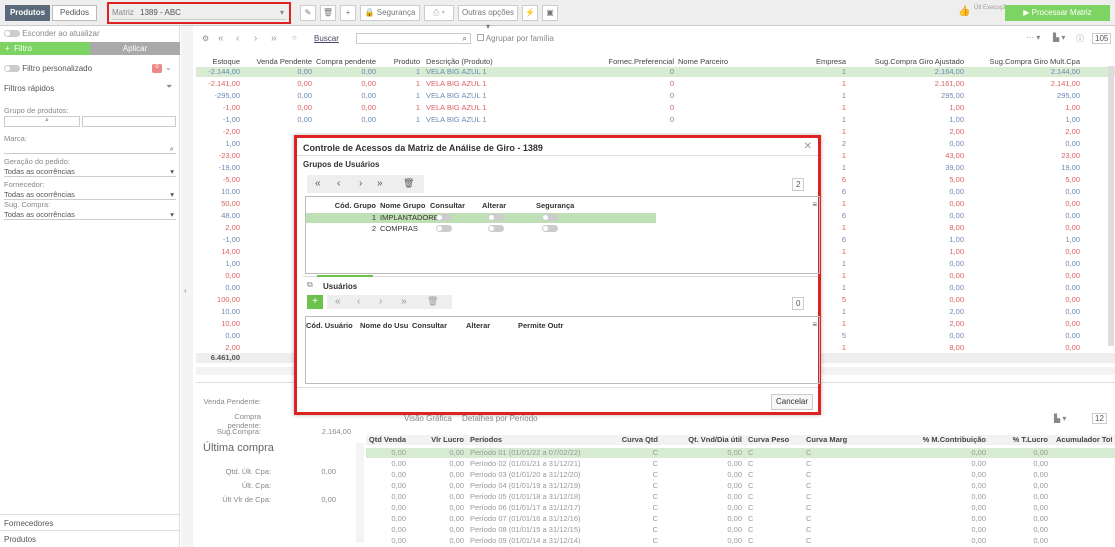  Describe the element at coordinates (530, 13) in the screenshot. I see `flash-icon: ⚡` at that location.